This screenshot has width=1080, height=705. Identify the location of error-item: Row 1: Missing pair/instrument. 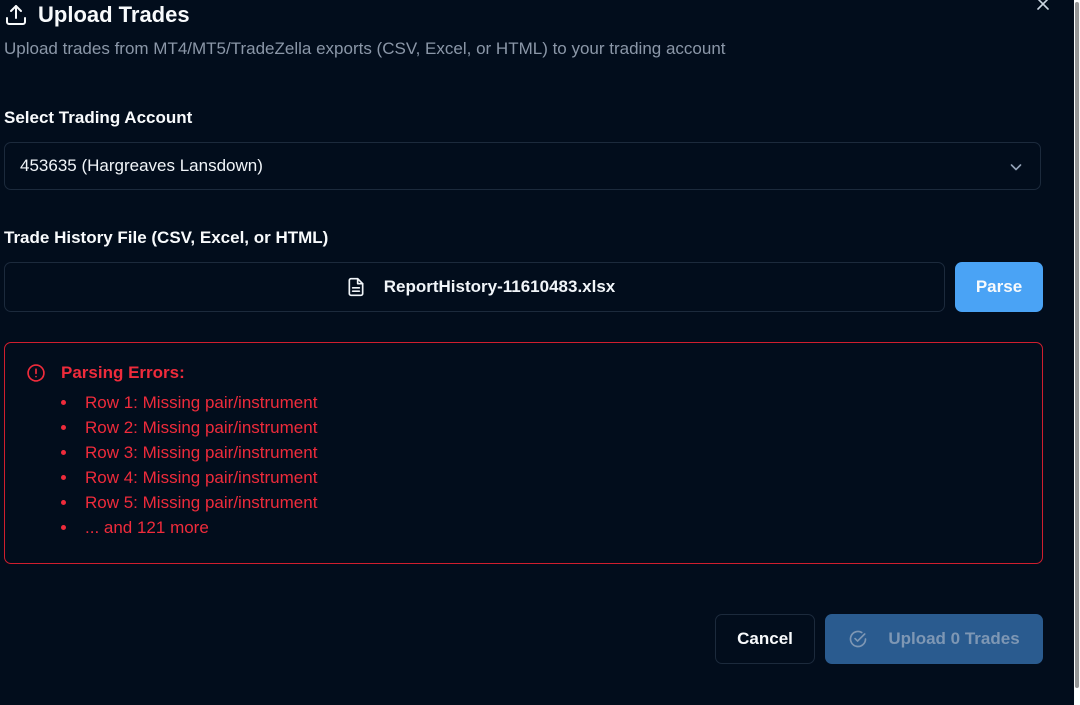
(189, 402).